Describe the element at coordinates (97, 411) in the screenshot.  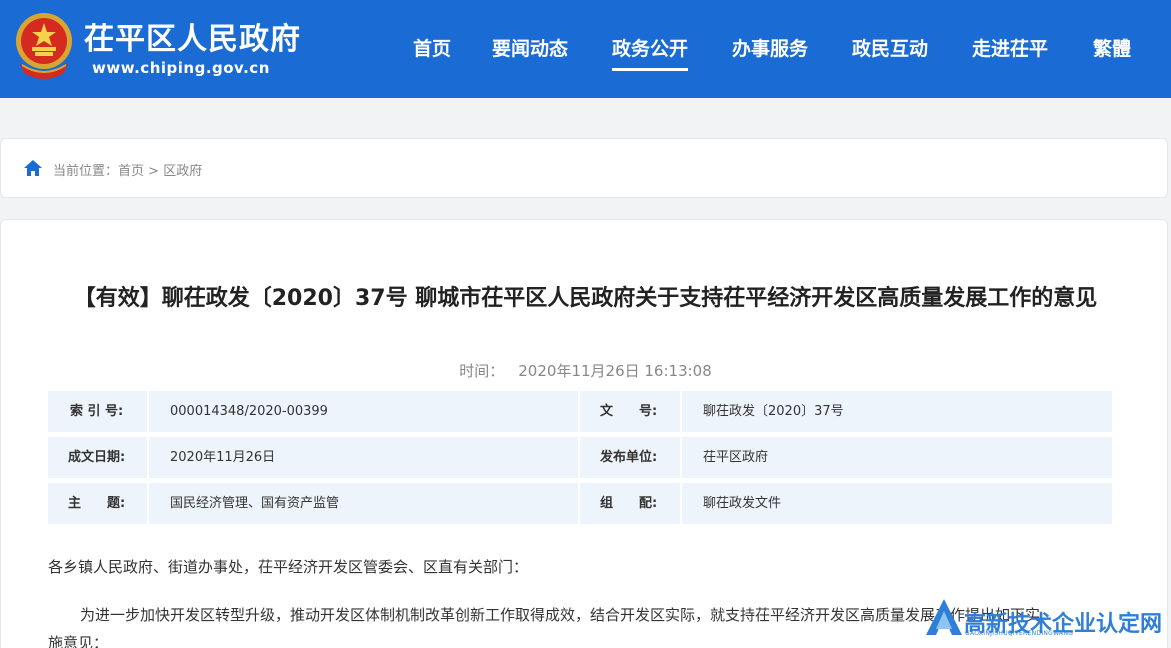
I see `index-label: 索 引 号:` at that location.